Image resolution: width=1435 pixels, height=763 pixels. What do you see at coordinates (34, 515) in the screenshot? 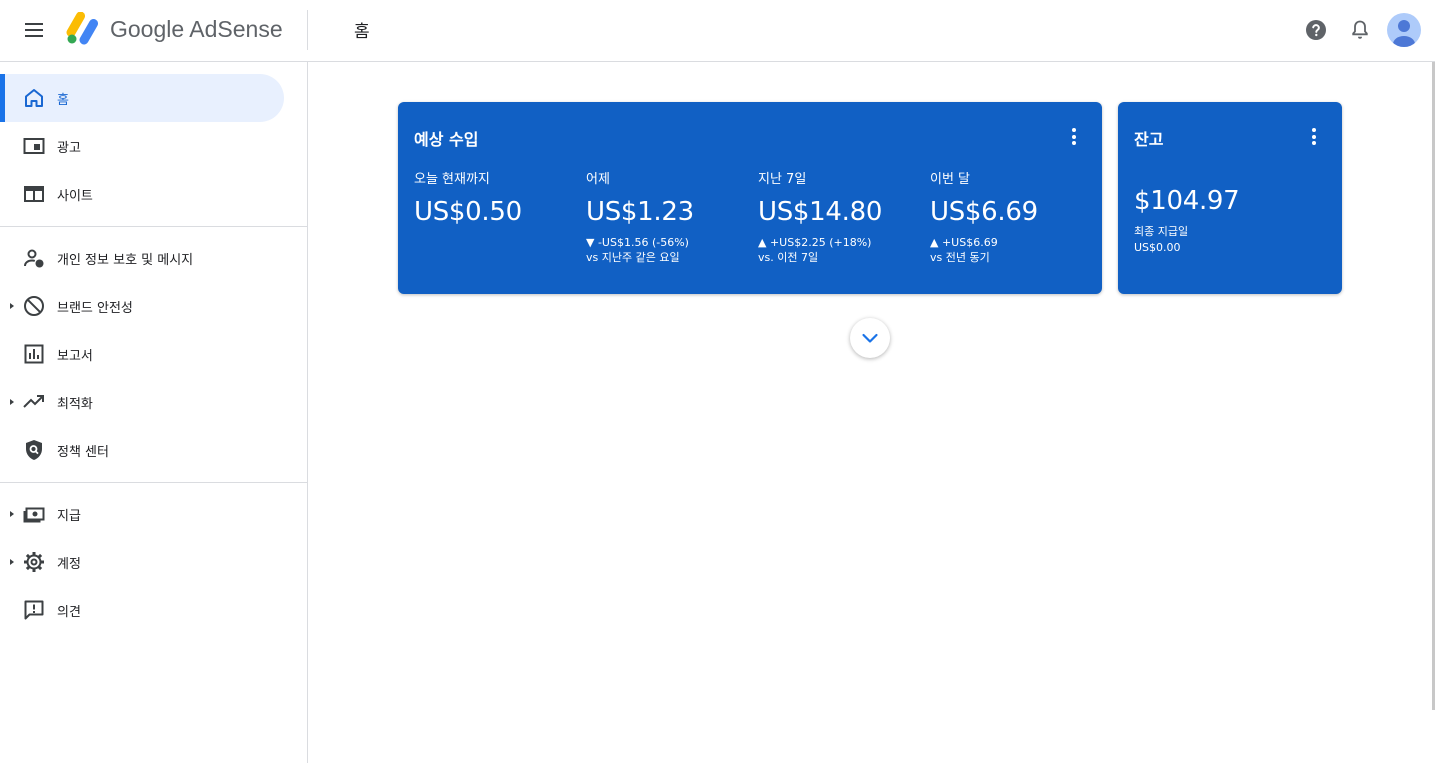
I see `payments-icon` at bounding box center [34, 515].